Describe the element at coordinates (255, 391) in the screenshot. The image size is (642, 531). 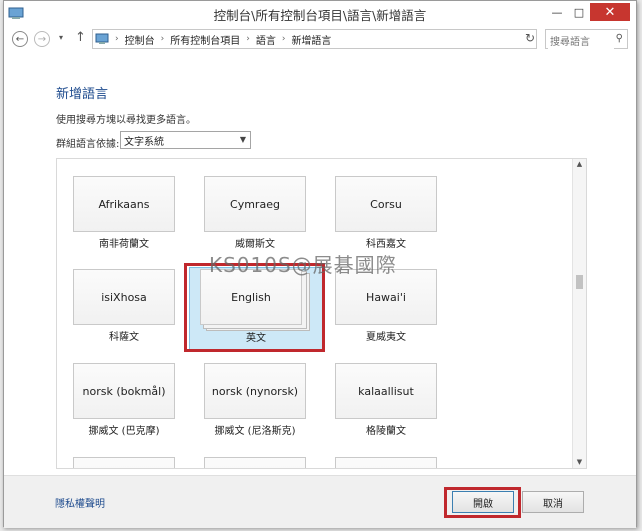
I see `language-card: norsk (nynorsk)` at that location.